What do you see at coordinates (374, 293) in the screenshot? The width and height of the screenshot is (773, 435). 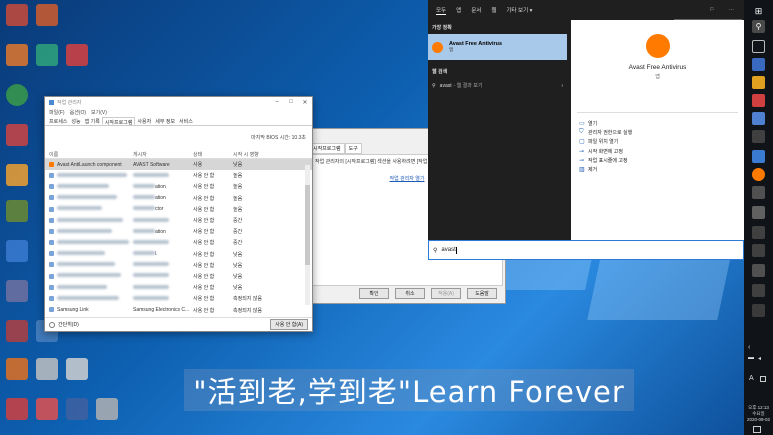 I see `ok-button: 확인` at bounding box center [374, 293].